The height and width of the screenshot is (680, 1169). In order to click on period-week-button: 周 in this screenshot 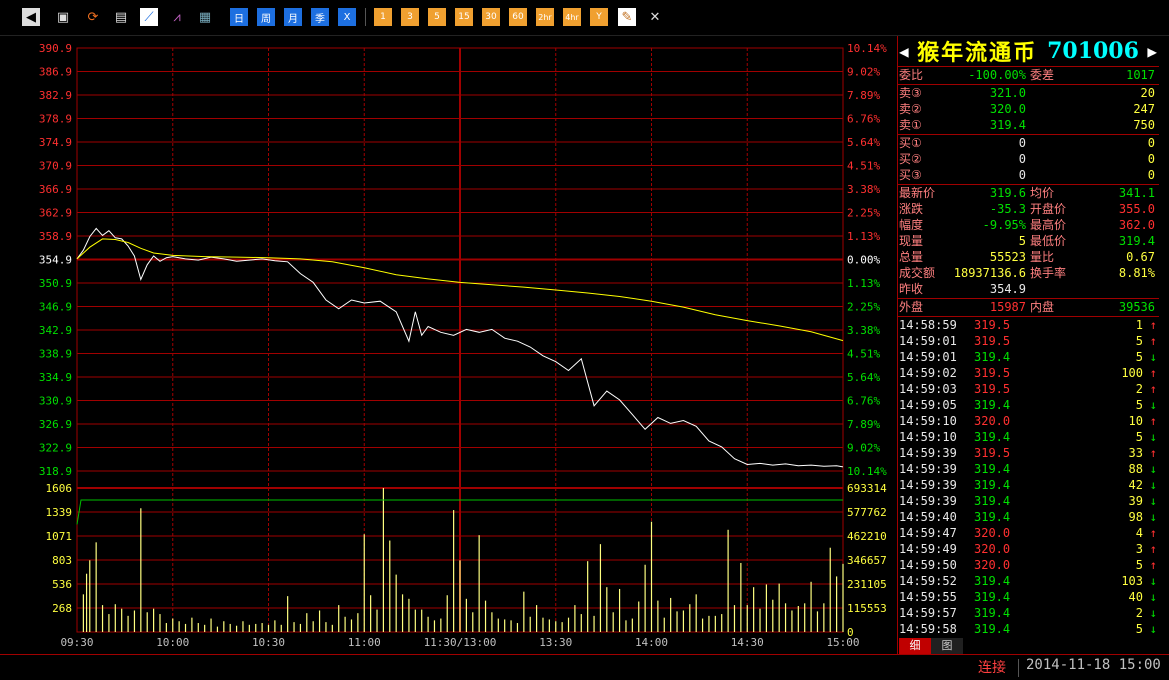, I will do `click(266, 17)`.